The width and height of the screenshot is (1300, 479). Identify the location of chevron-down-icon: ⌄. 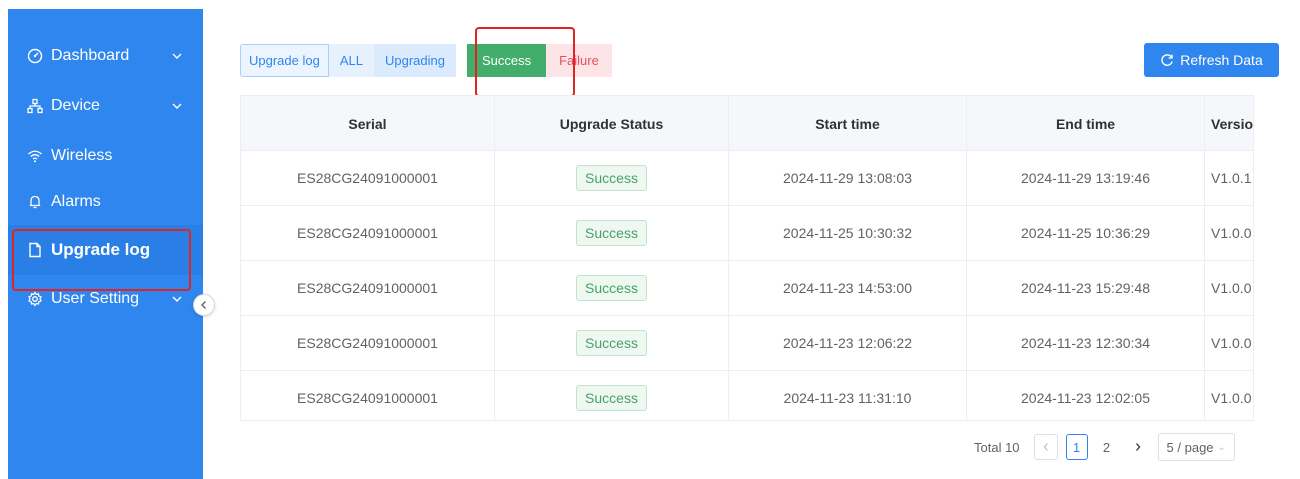
(1221, 447).